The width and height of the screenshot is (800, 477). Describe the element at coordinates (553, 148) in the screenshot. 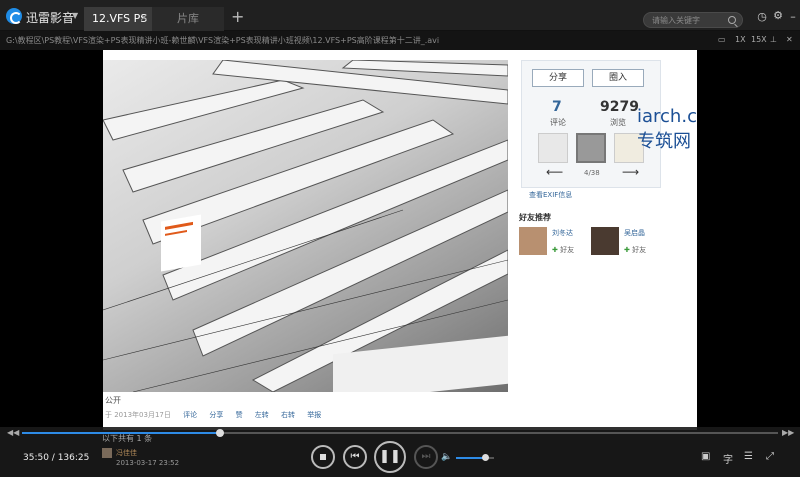

I see `thumbnail-prev` at that location.